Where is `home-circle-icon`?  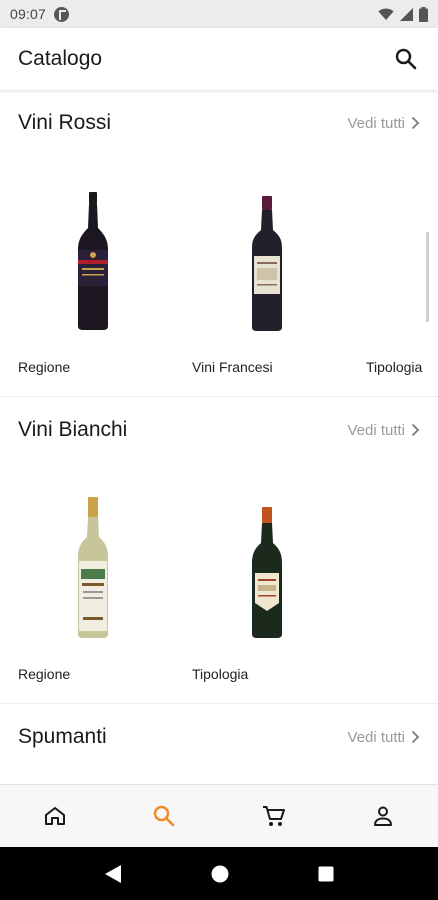
home-circle-icon is located at coordinates (220, 874).